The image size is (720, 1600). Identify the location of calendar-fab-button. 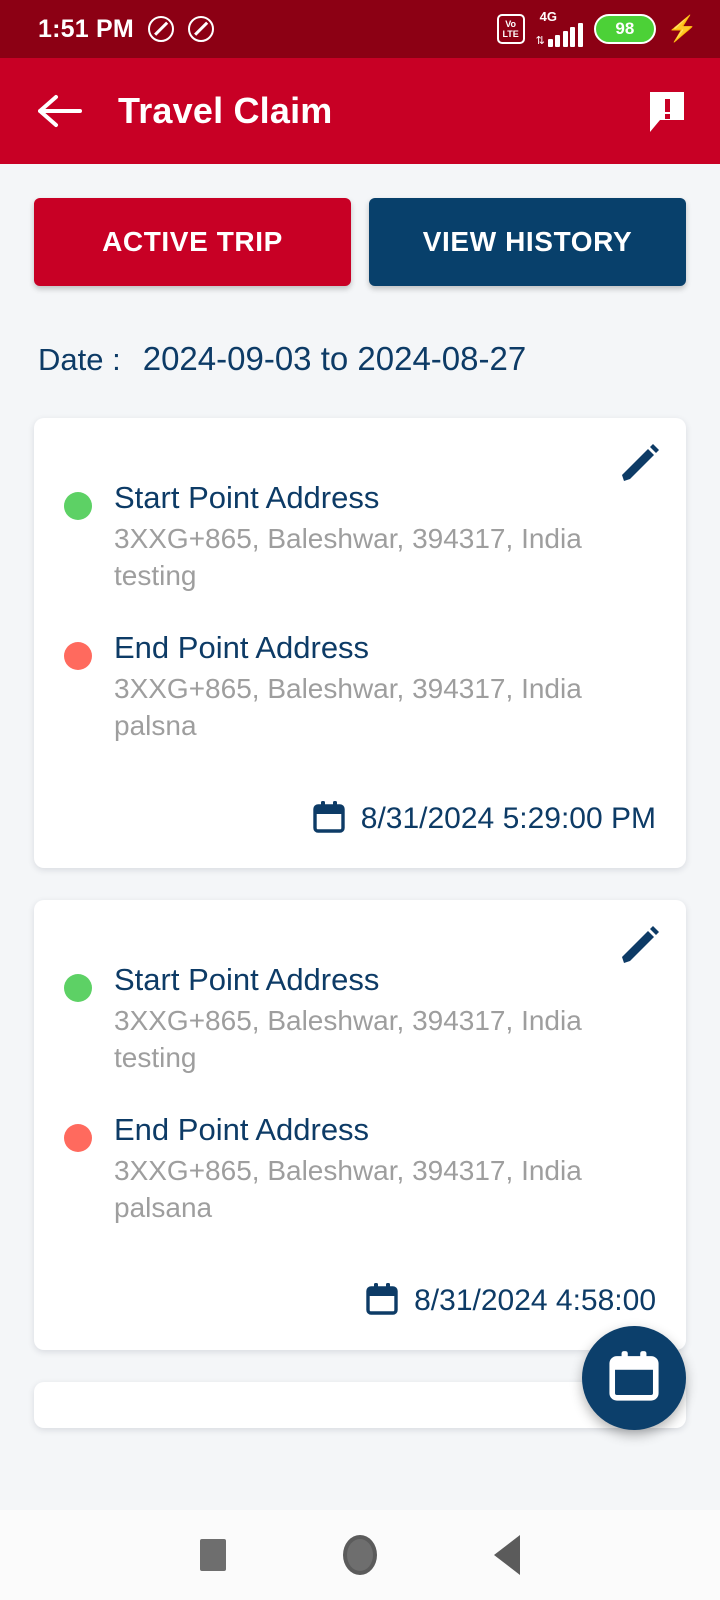
(634, 1378).